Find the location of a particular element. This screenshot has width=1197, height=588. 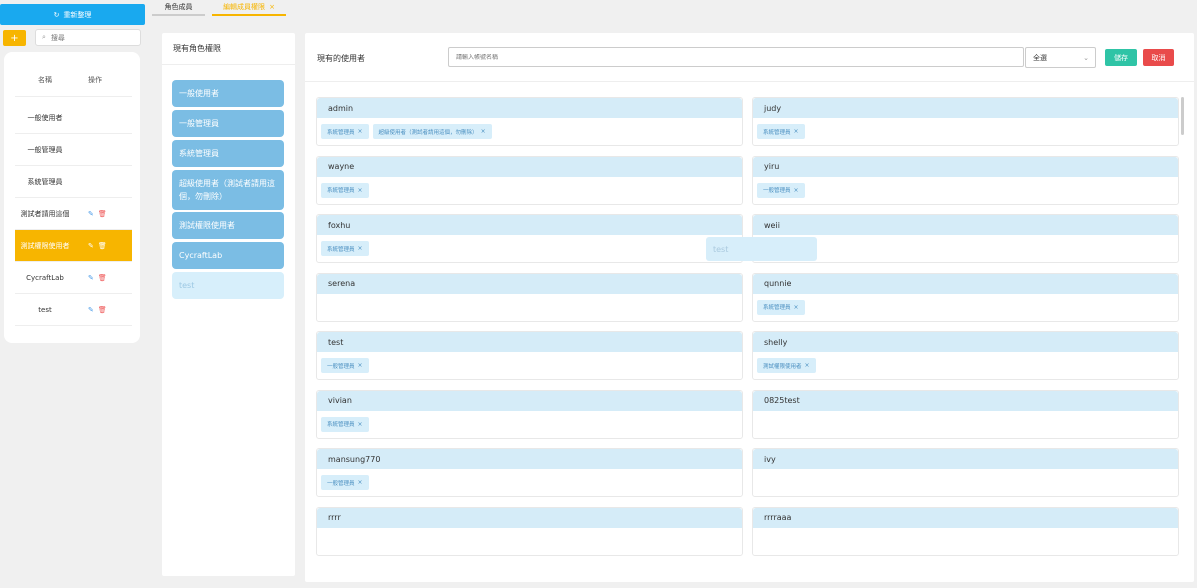

role-search-box: ⌕ is located at coordinates (88, 37).